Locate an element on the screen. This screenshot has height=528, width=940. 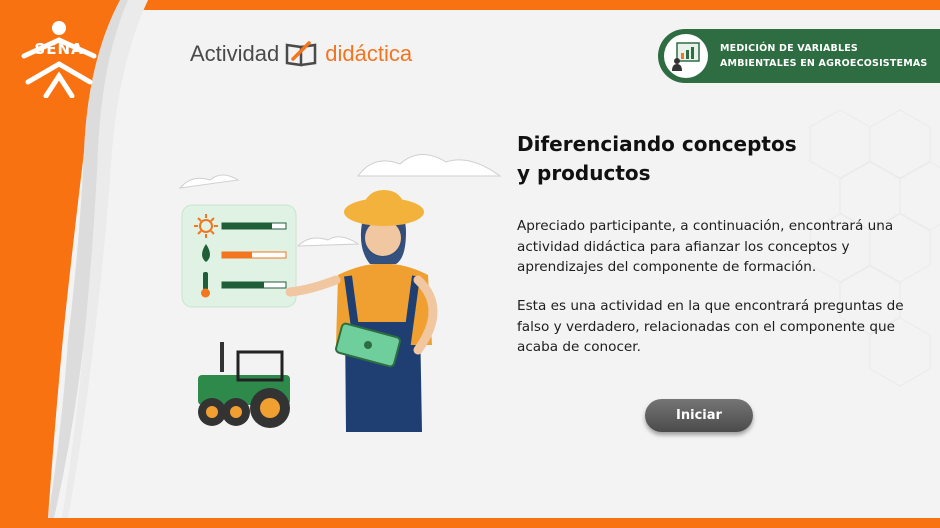
chart-presentation-icon is located at coordinates (686, 56).